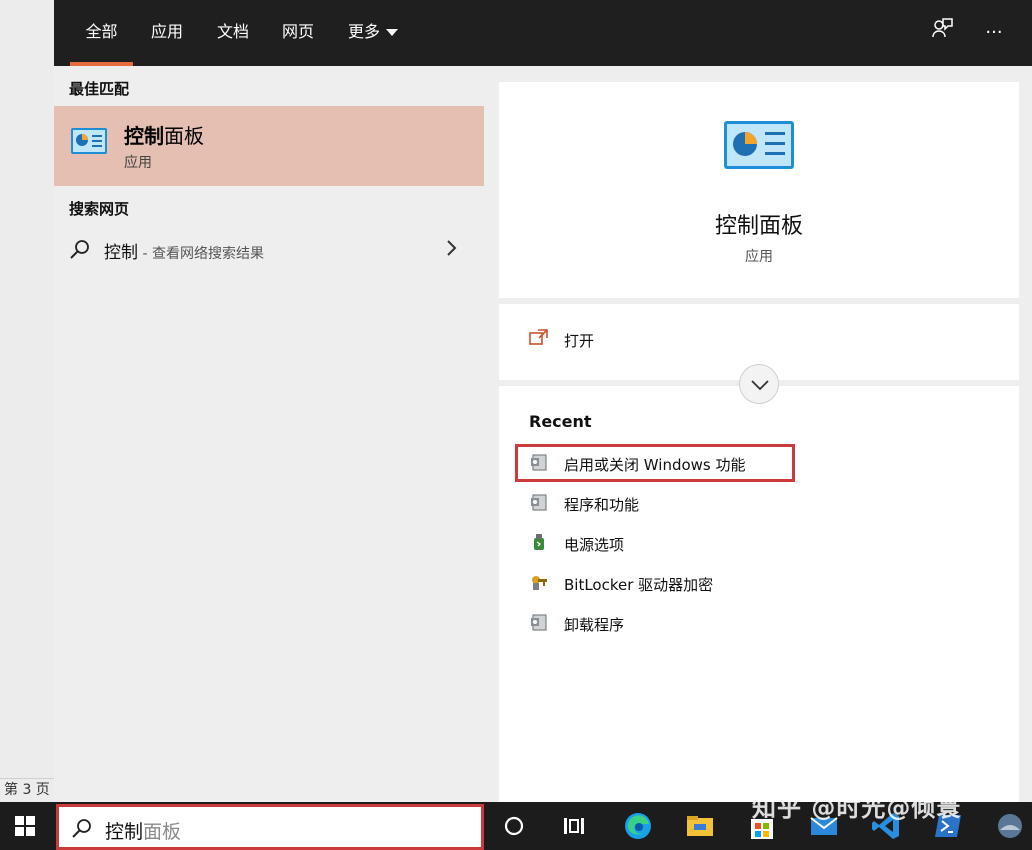 The height and width of the screenshot is (850, 1032). What do you see at coordinates (363, 31) in the screenshot?
I see `tab-more-label: 更多` at bounding box center [363, 31].